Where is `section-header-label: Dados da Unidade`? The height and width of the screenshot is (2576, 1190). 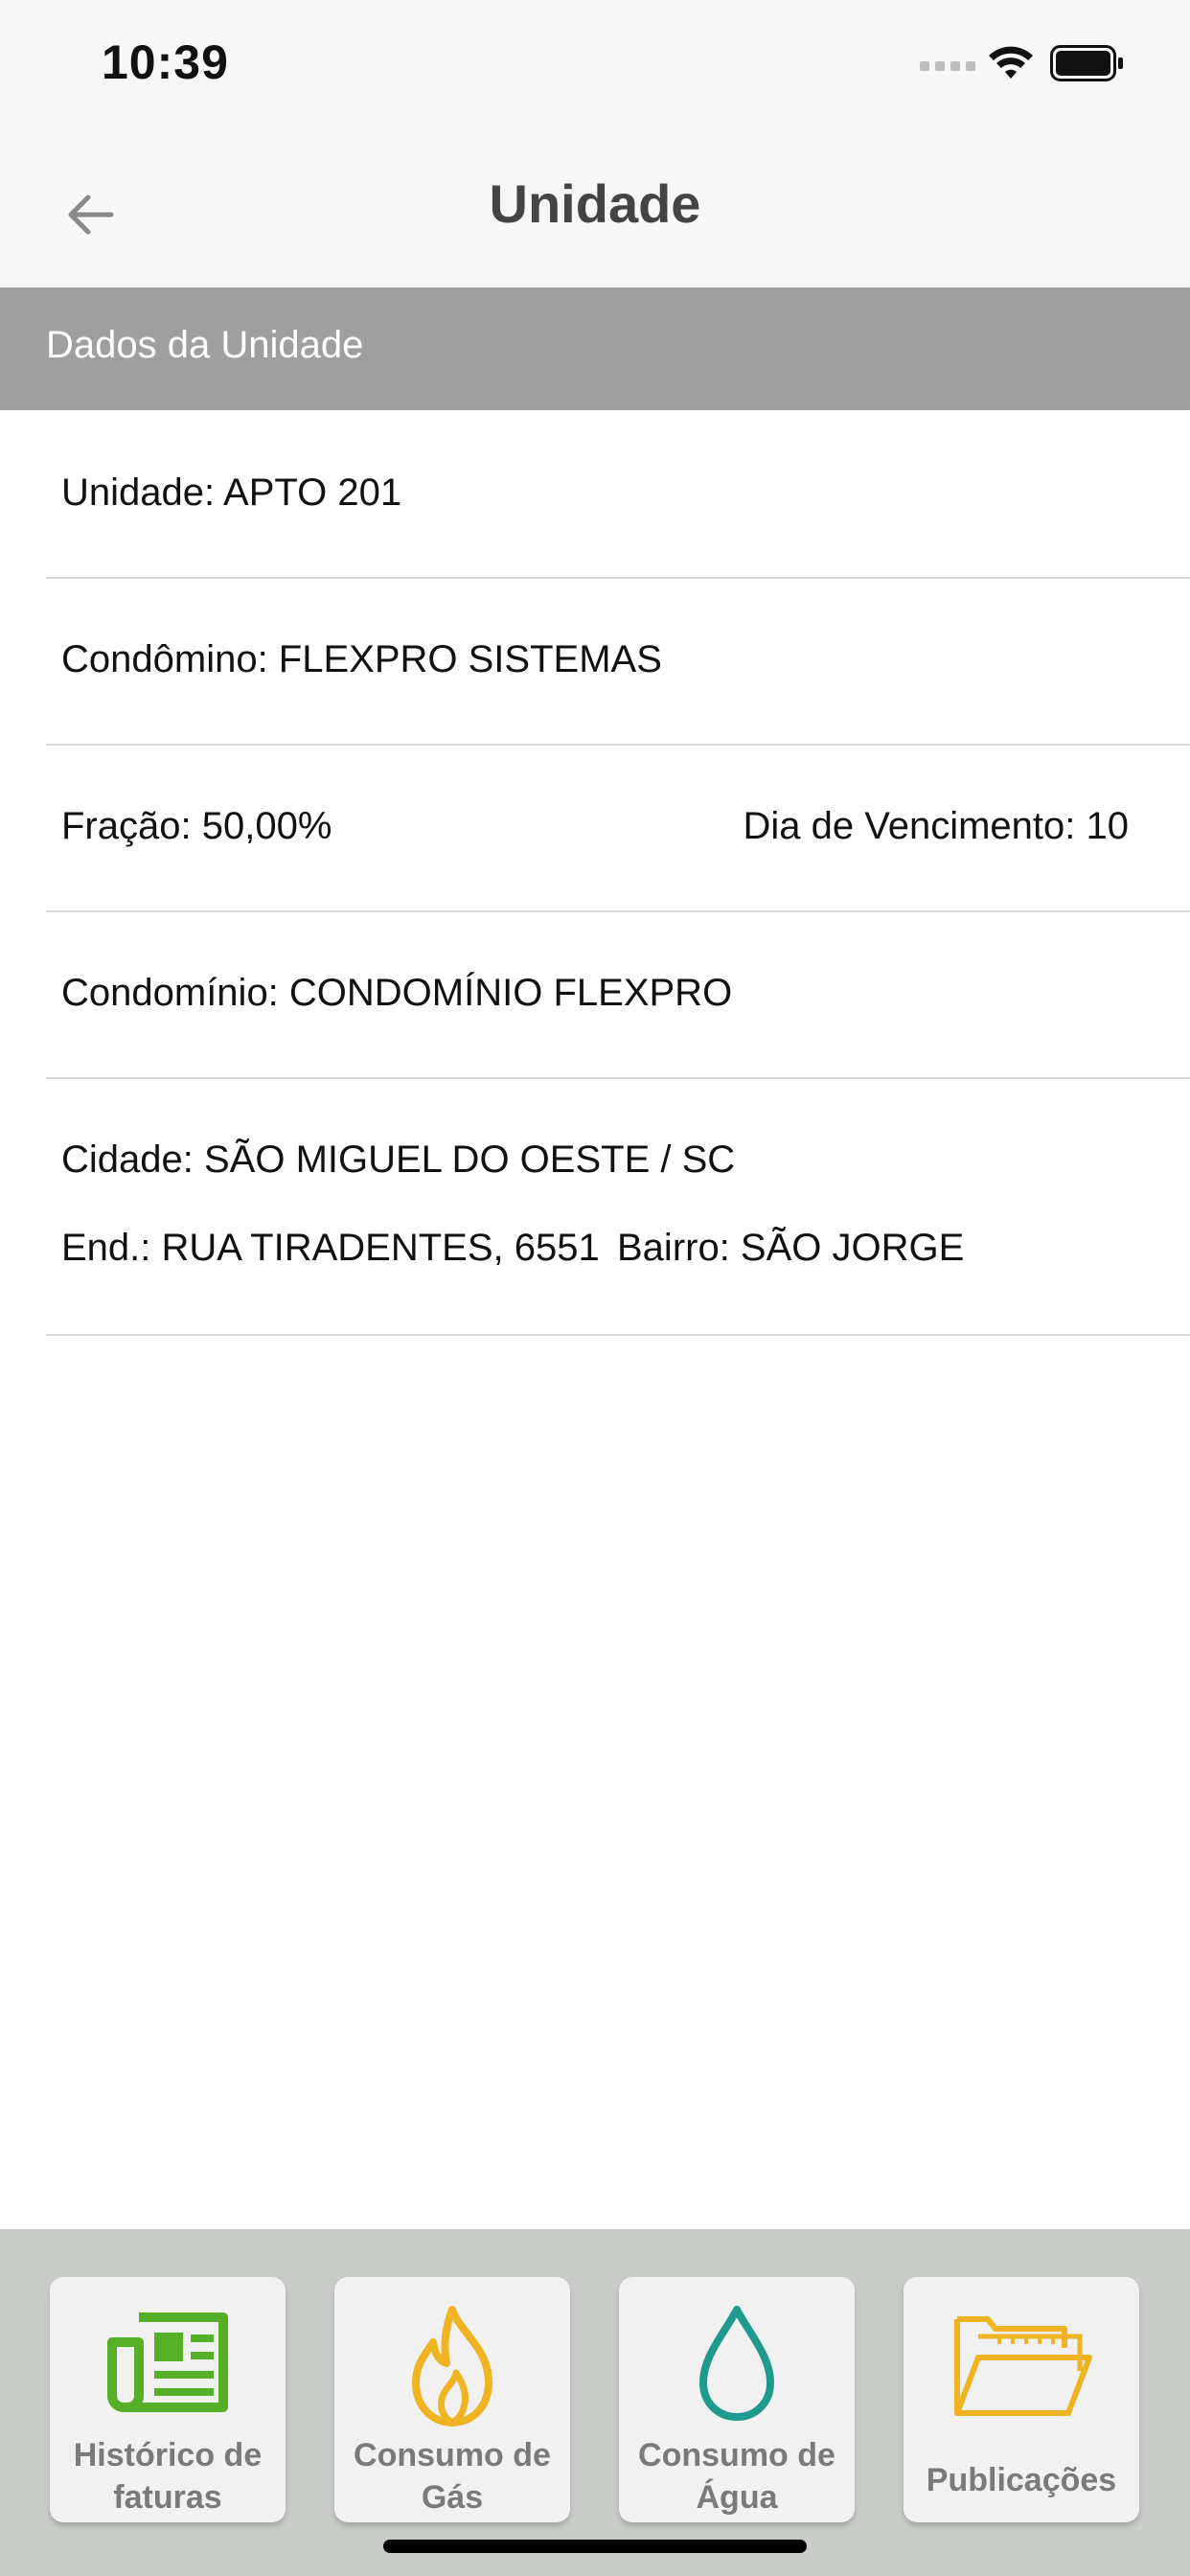 section-header-label: Dados da Unidade is located at coordinates (205, 345).